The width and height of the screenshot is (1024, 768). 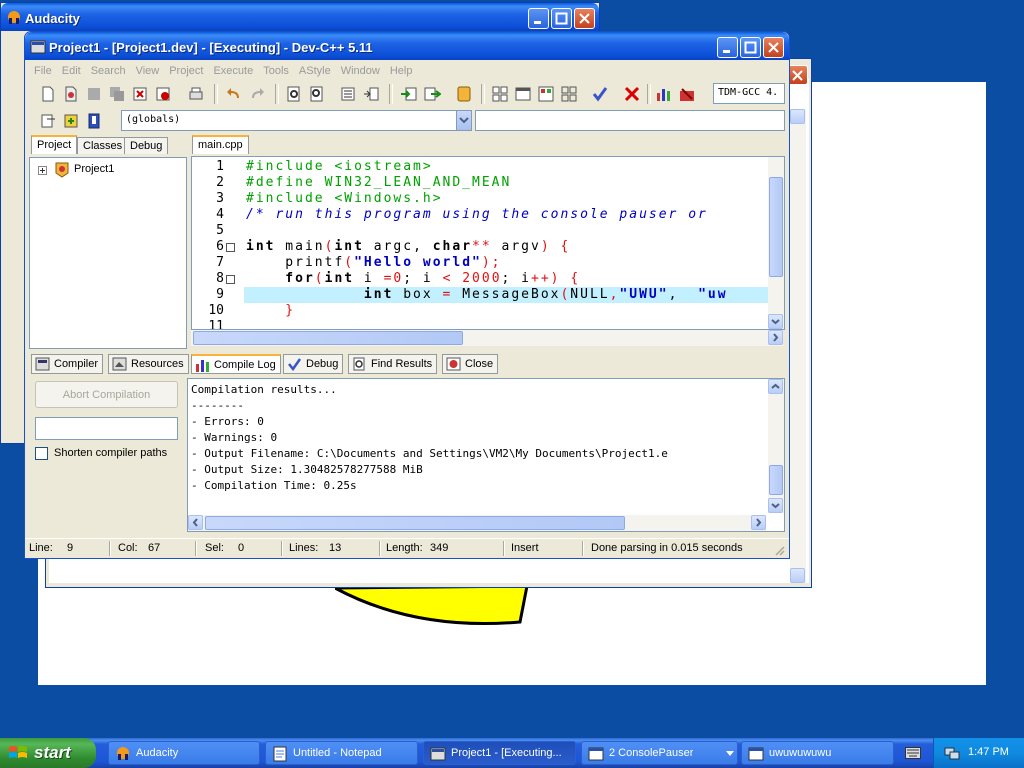 I want to click on tab-project: Project, so click(x=54, y=144).